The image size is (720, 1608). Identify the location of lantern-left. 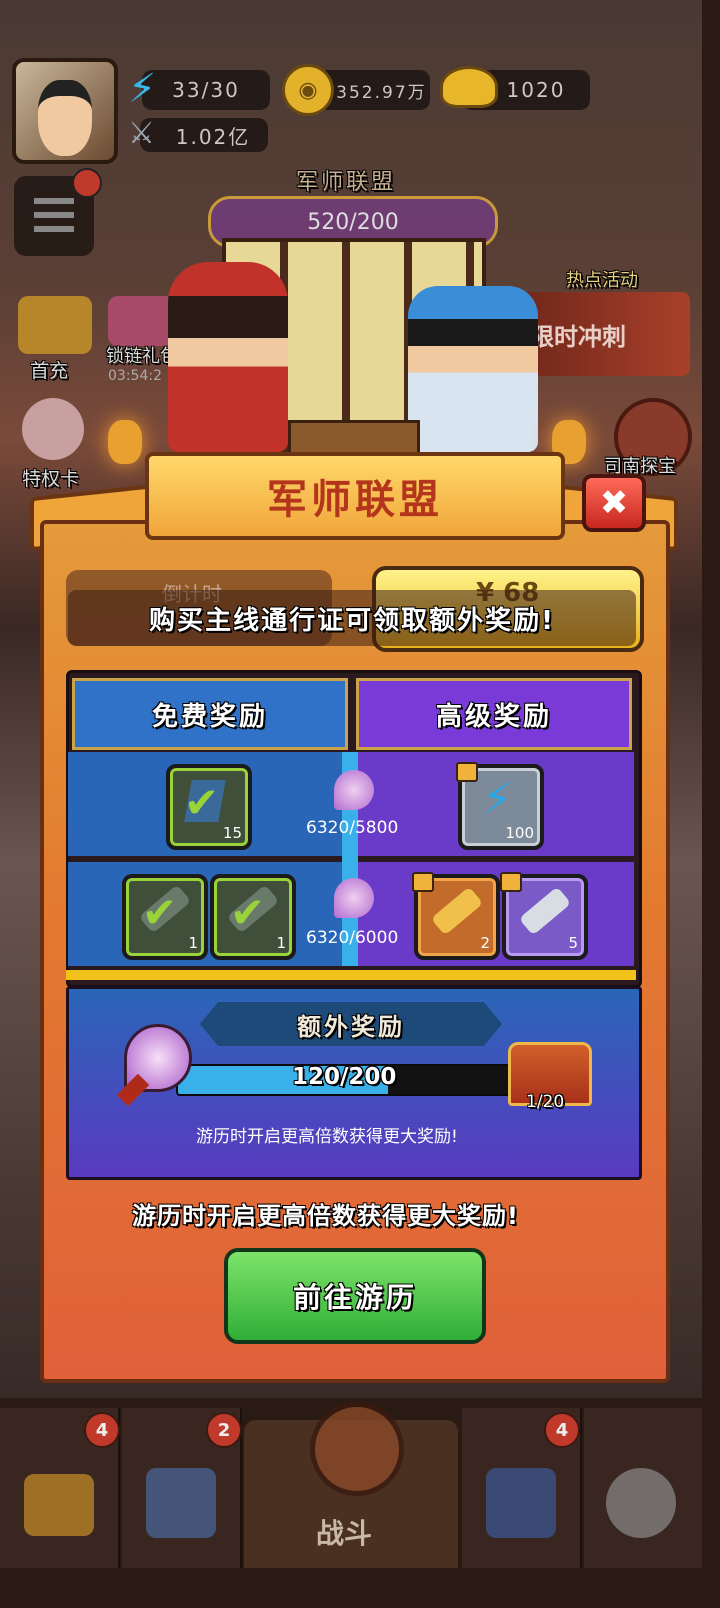
(125, 442).